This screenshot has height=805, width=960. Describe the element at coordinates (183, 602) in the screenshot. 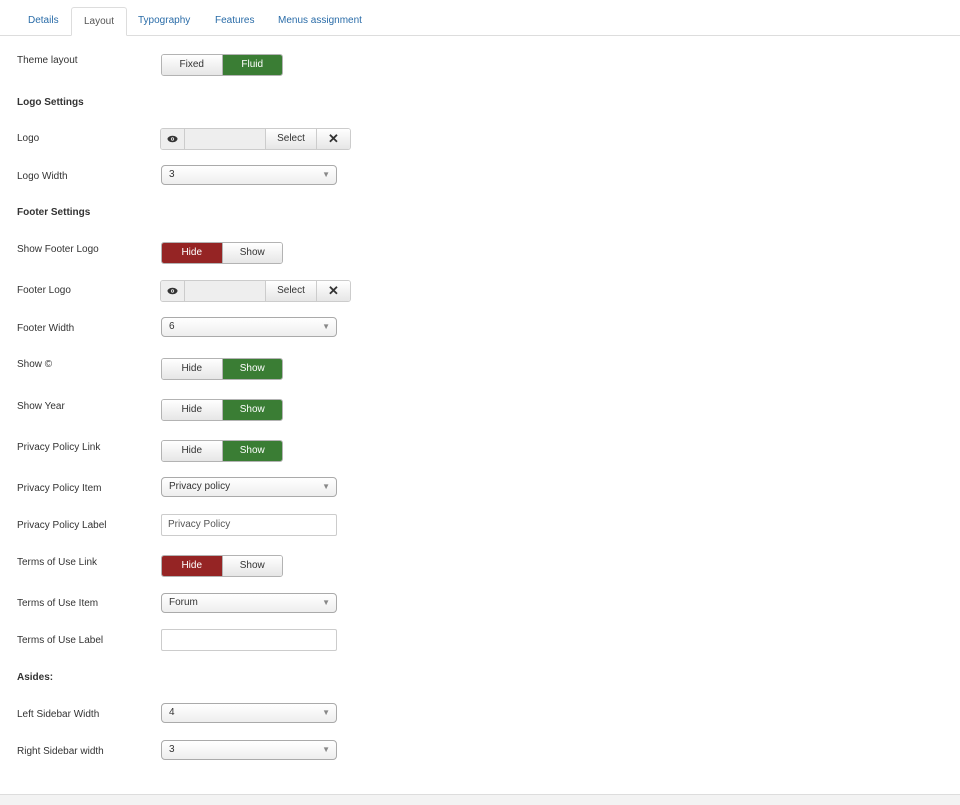

I see `terms-item-value: Forum` at that location.